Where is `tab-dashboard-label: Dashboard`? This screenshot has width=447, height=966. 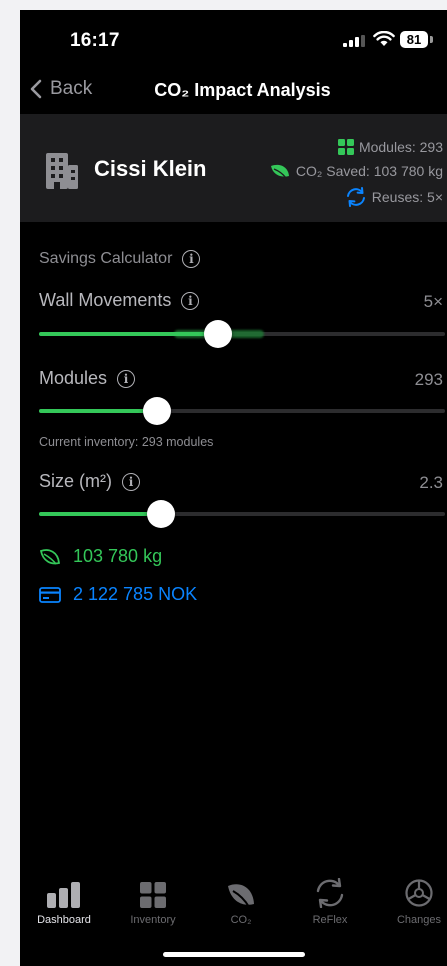
tab-dashboard-label: Dashboard is located at coordinates (64, 920).